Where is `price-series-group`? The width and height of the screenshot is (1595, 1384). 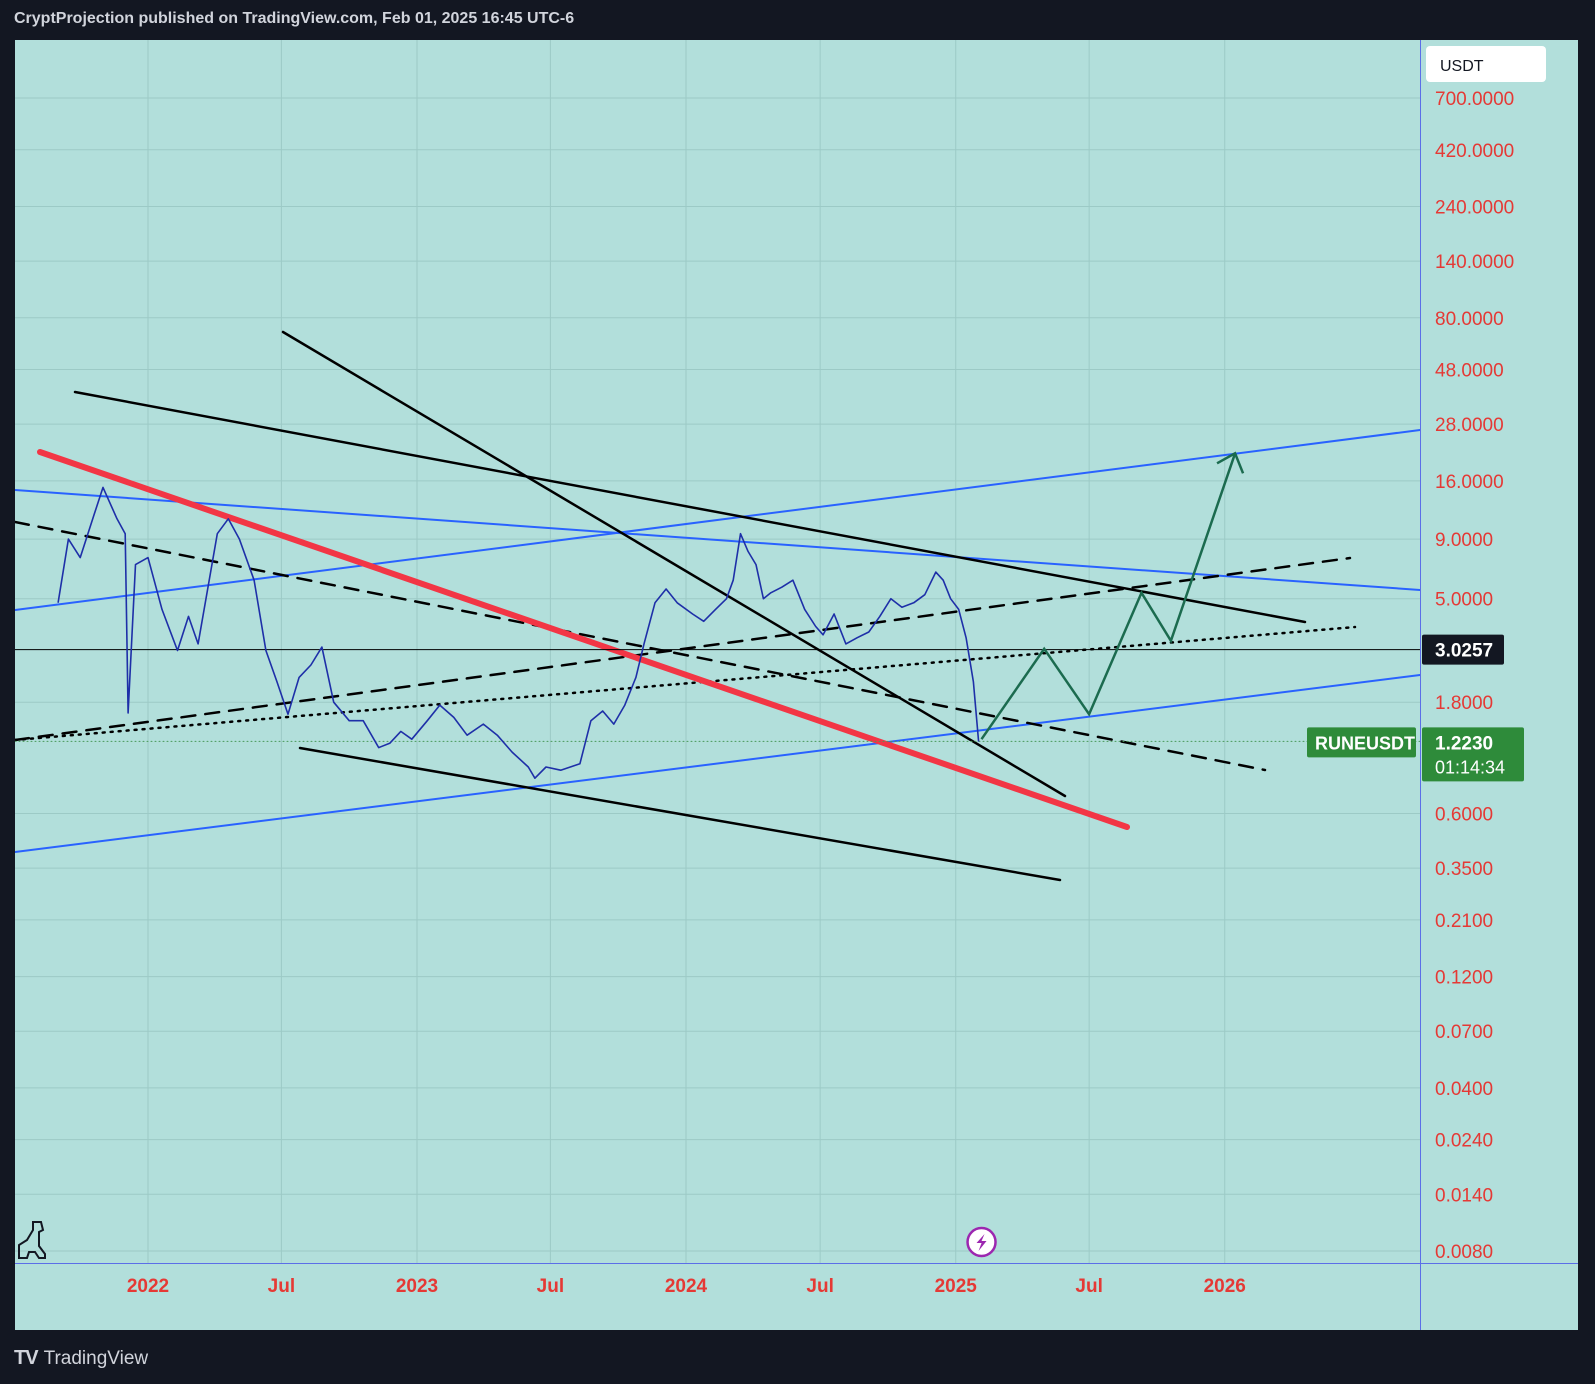
price-series-group is located at coordinates (518, 632).